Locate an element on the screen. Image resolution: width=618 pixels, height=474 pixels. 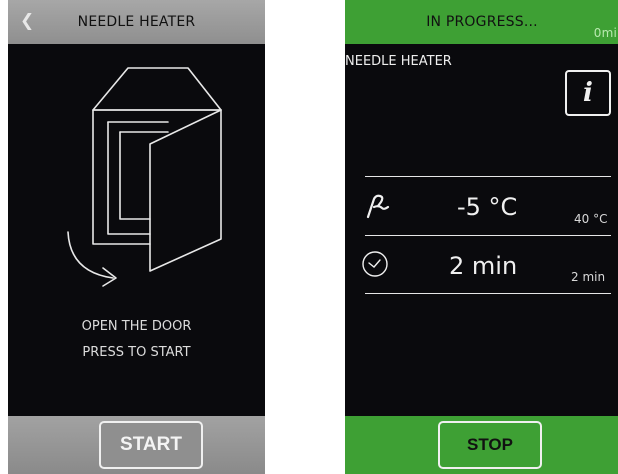
clock-icon is located at coordinates (375, 264).